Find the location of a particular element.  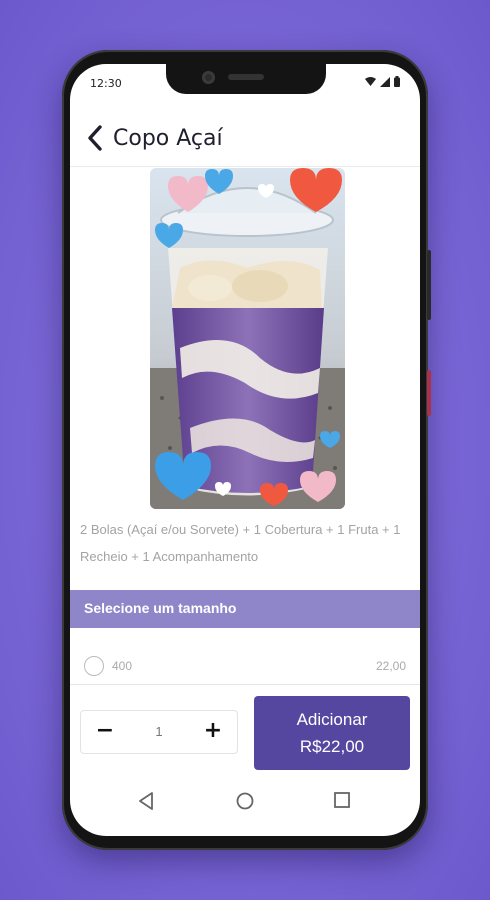

status-time: 12:30 is located at coordinates (106, 83).